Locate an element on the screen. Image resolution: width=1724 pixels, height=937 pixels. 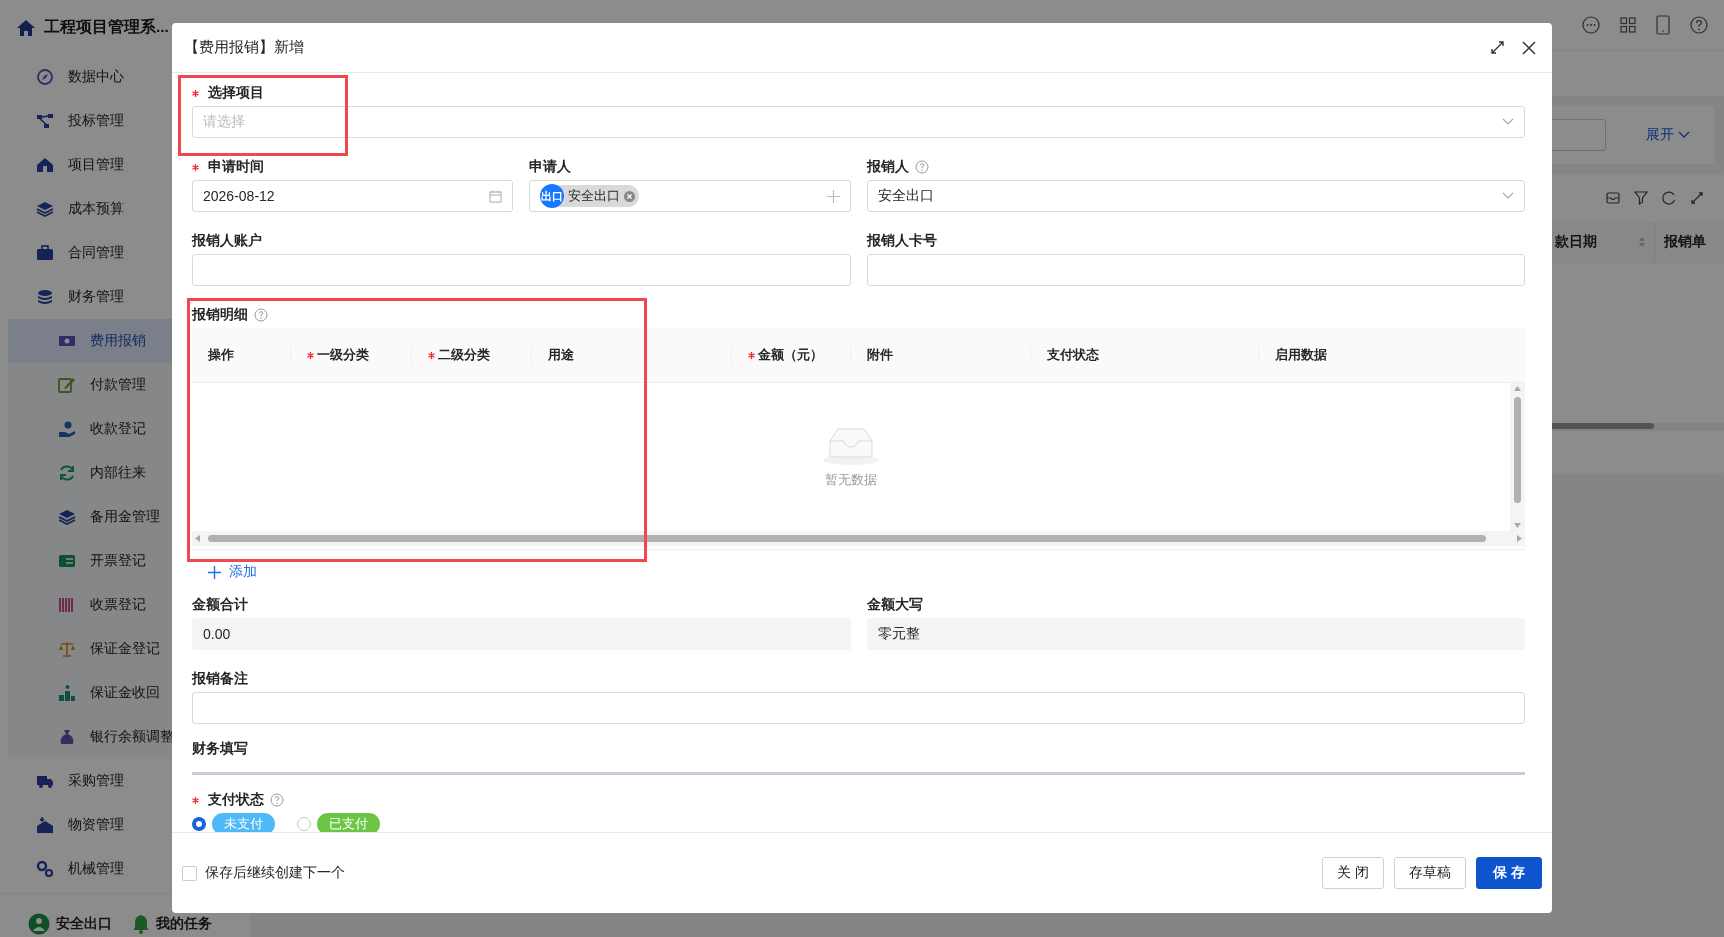
column-header: 报销单 is located at coordinates (1689, 242).